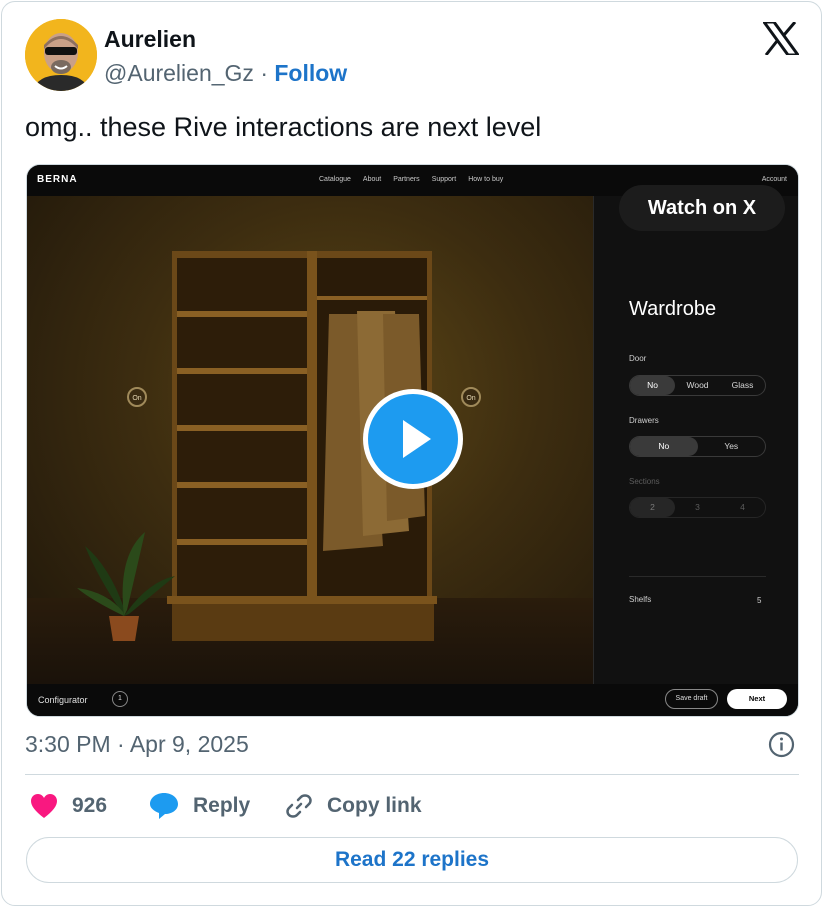 The width and height of the screenshot is (825, 909). Describe the element at coordinates (412, 700) in the screenshot. I see `site-bottom-bar: Configurator 1 Save draft Next` at that location.